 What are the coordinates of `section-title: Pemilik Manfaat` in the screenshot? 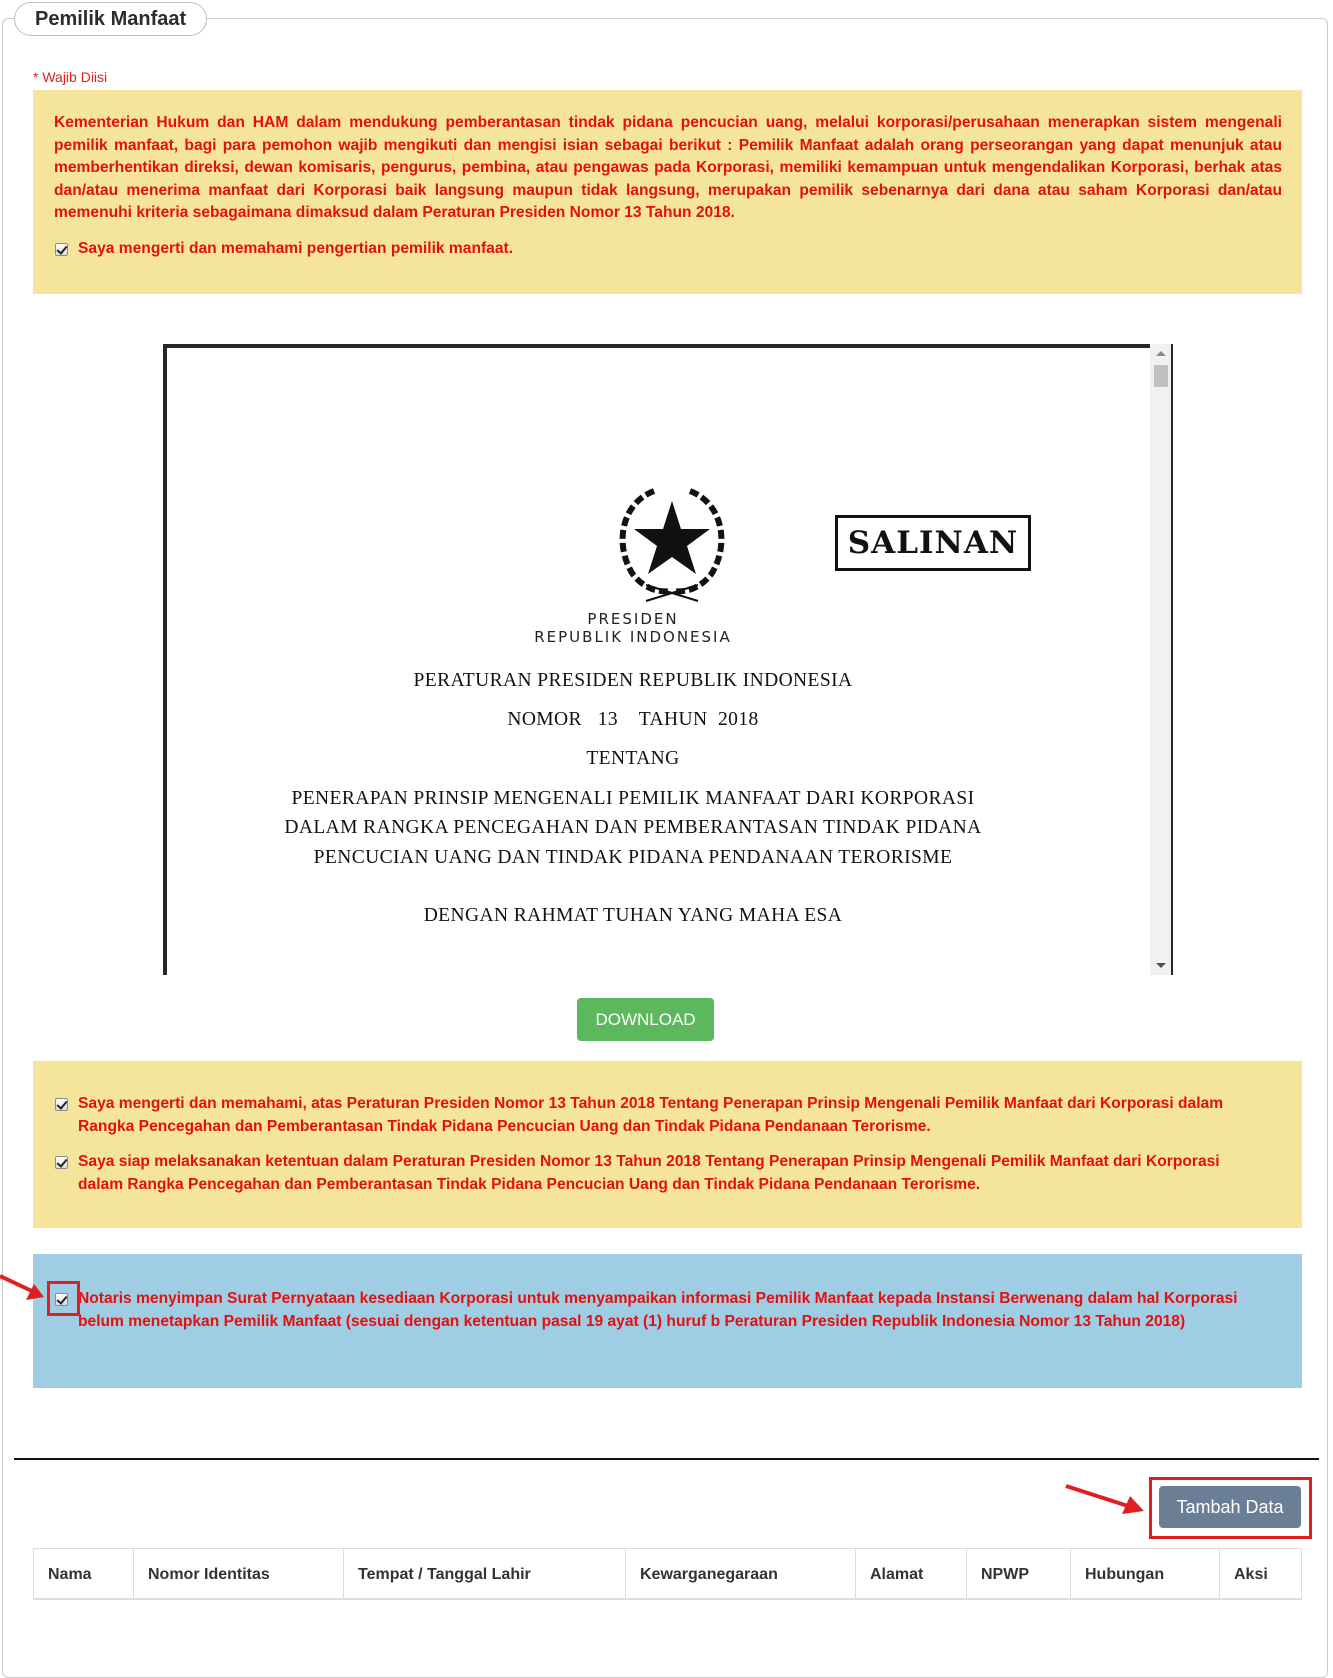 It's located at (111, 19).